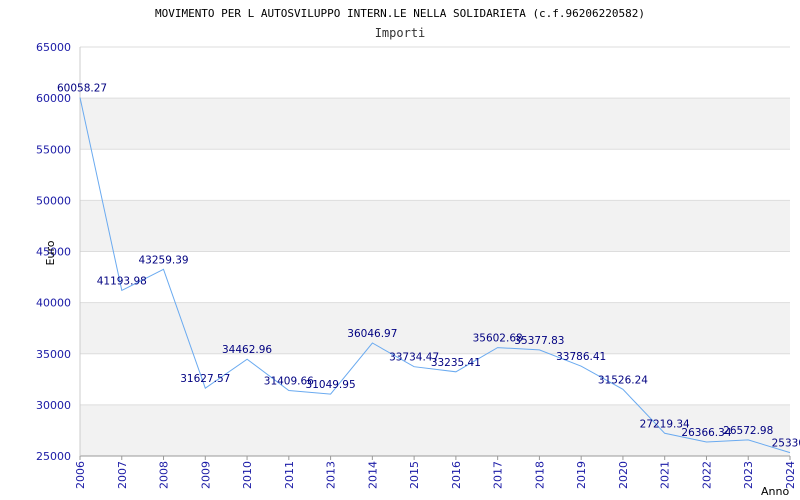 The height and width of the screenshot is (500, 800). I want to click on data-label: 33786.41, so click(581, 357).